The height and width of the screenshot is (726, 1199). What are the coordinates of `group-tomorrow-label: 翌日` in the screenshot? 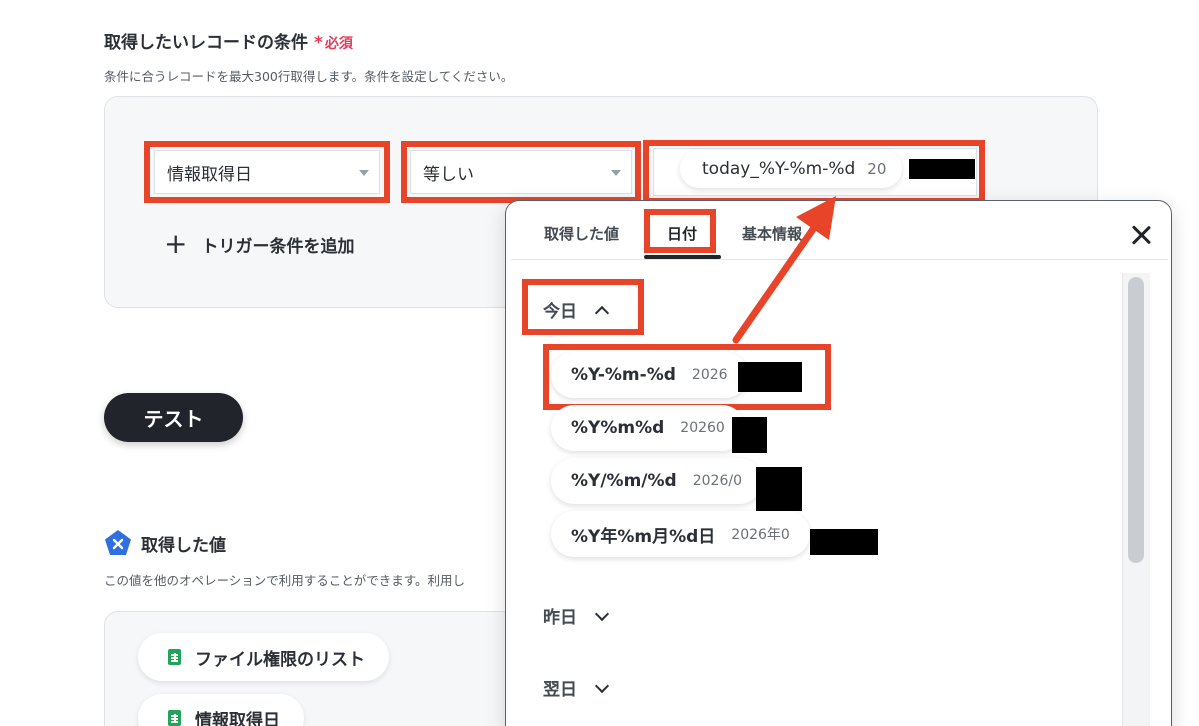 It's located at (560, 690).